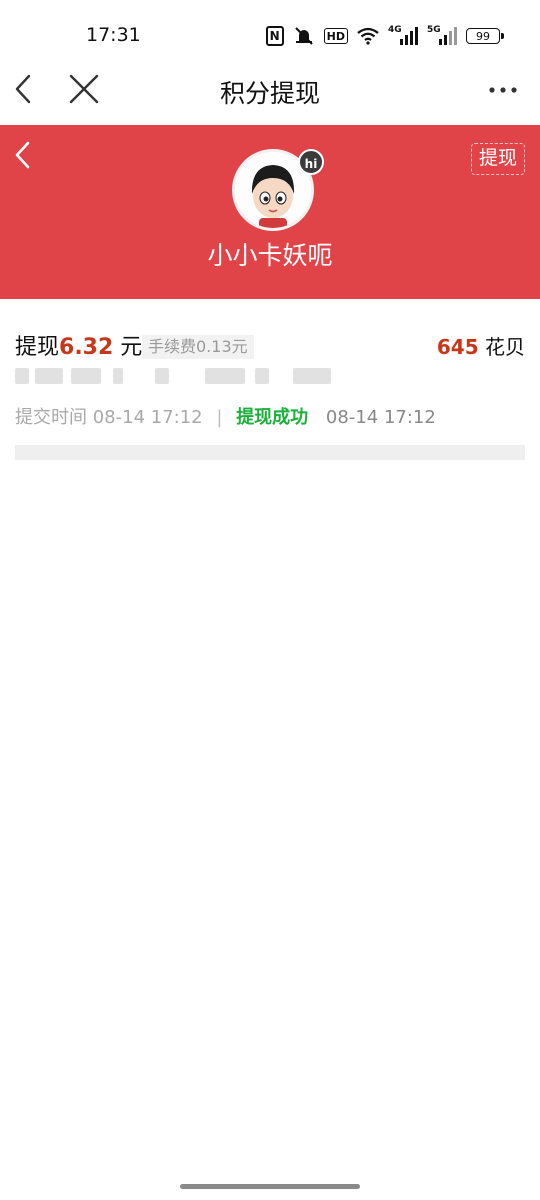  What do you see at coordinates (335, 36) in the screenshot?
I see `hd-icon: HD` at bounding box center [335, 36].